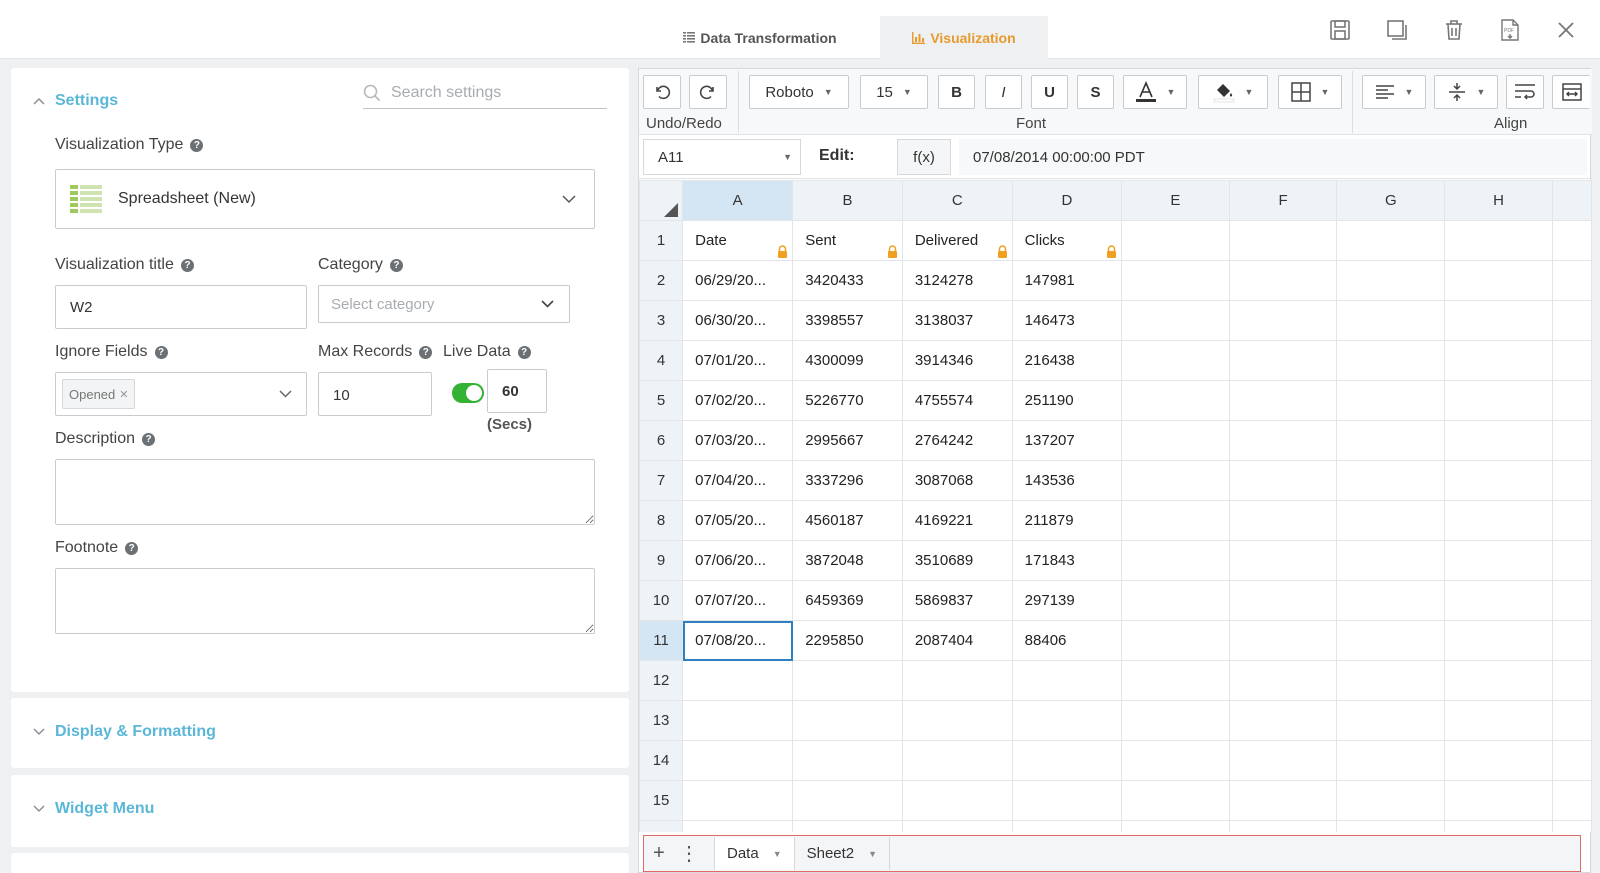  I want to click on grid-cell: Clicks, so click(1067, 240).